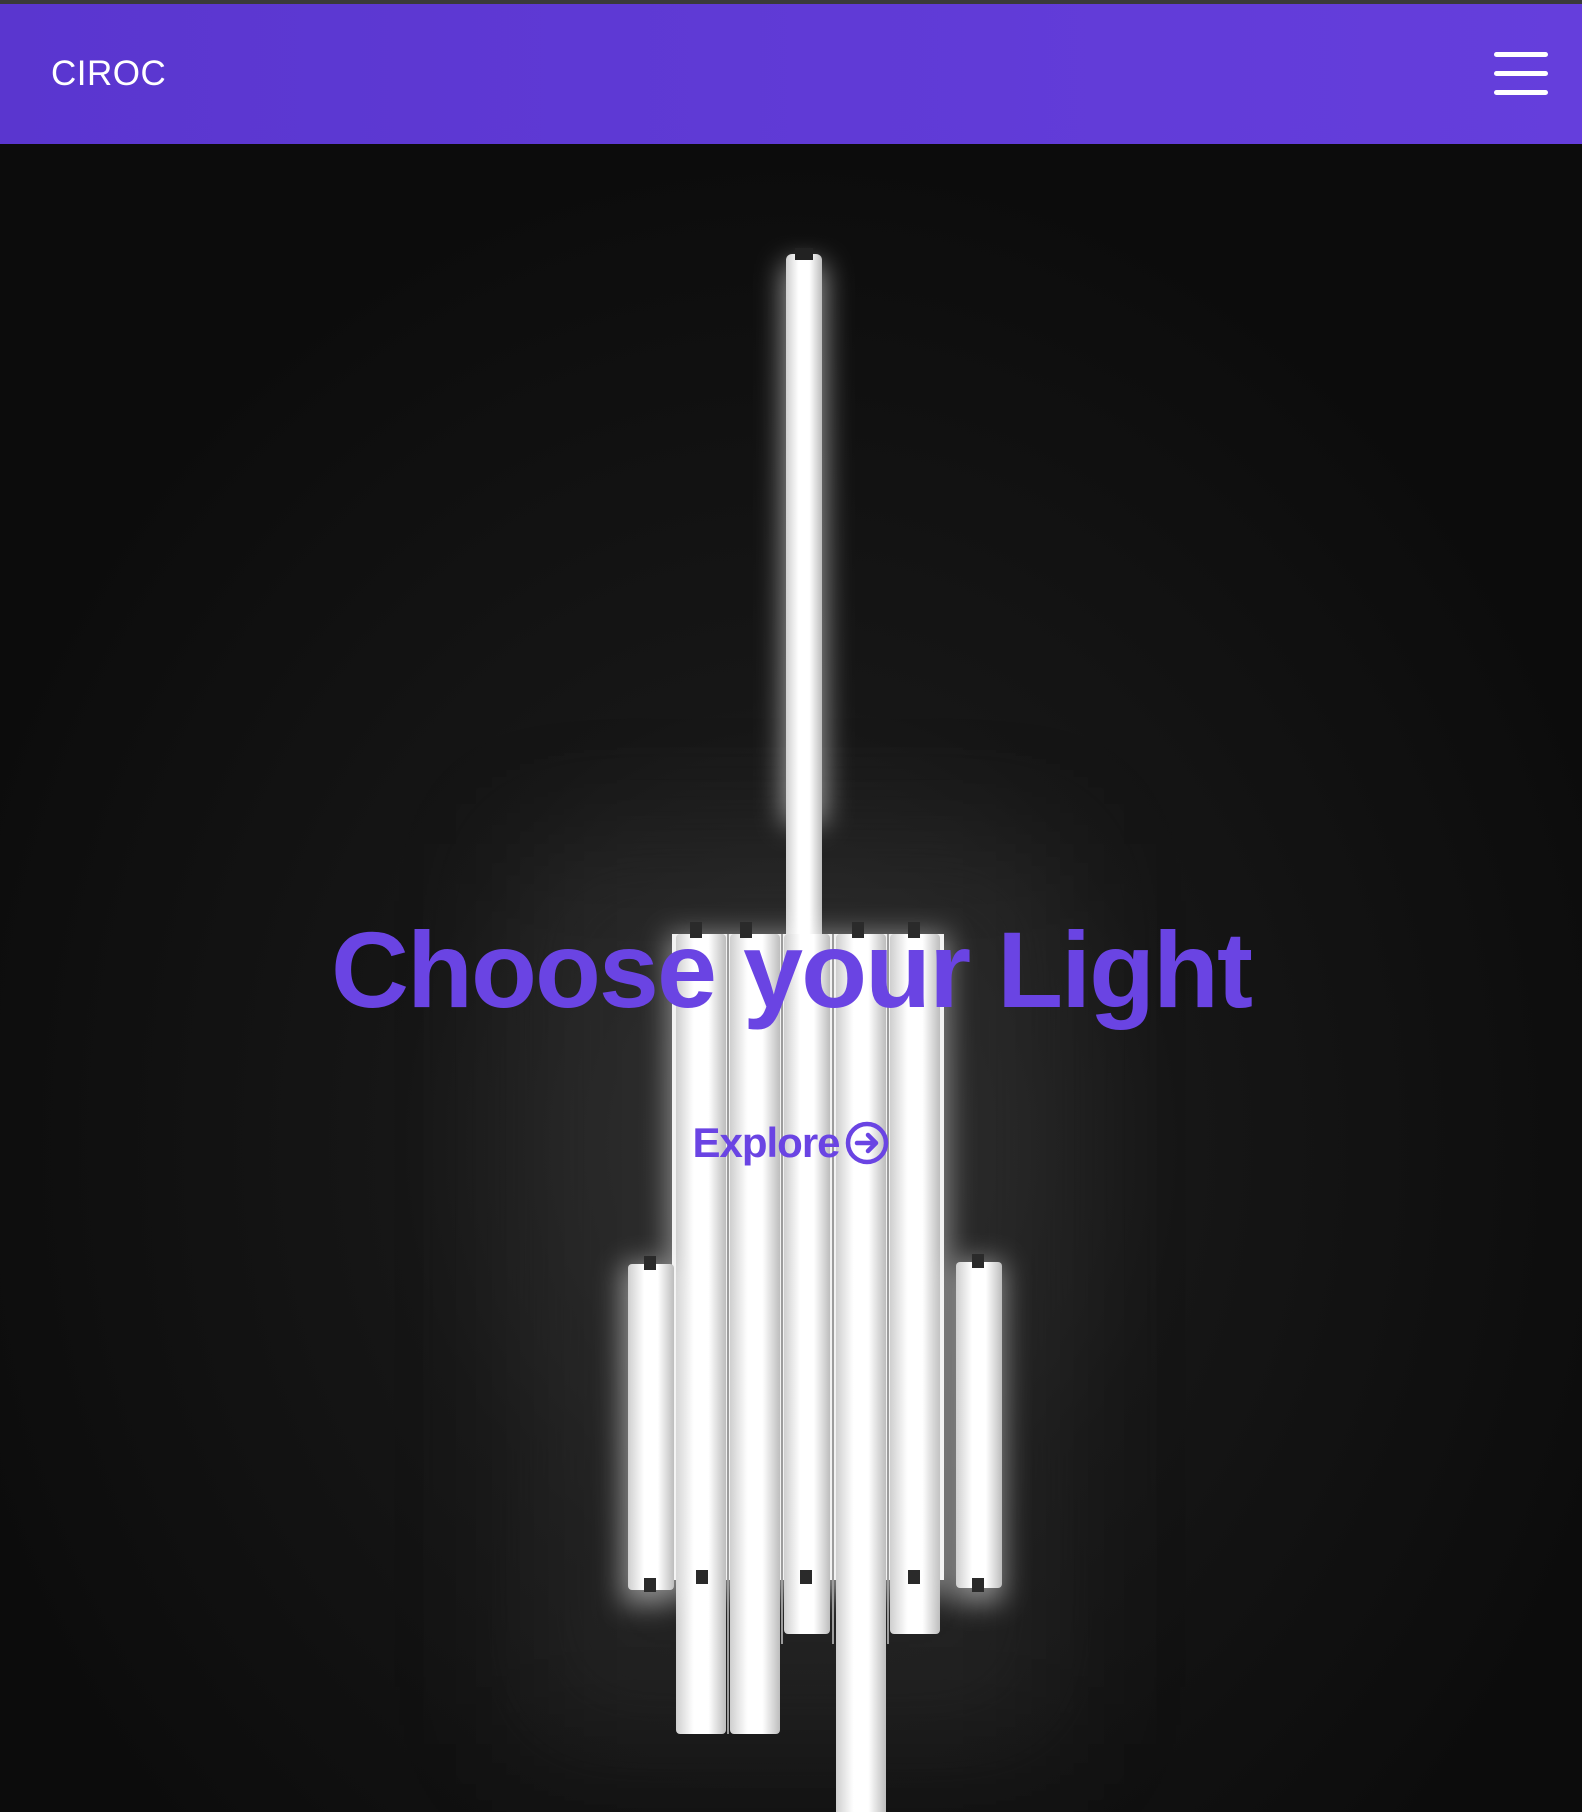 Image resolution: width=1582 pixels, height=1812 pixels. Describe the element at coordinates (766, 1142) in the screenshot. I see `explore-label: Explore` at that location.